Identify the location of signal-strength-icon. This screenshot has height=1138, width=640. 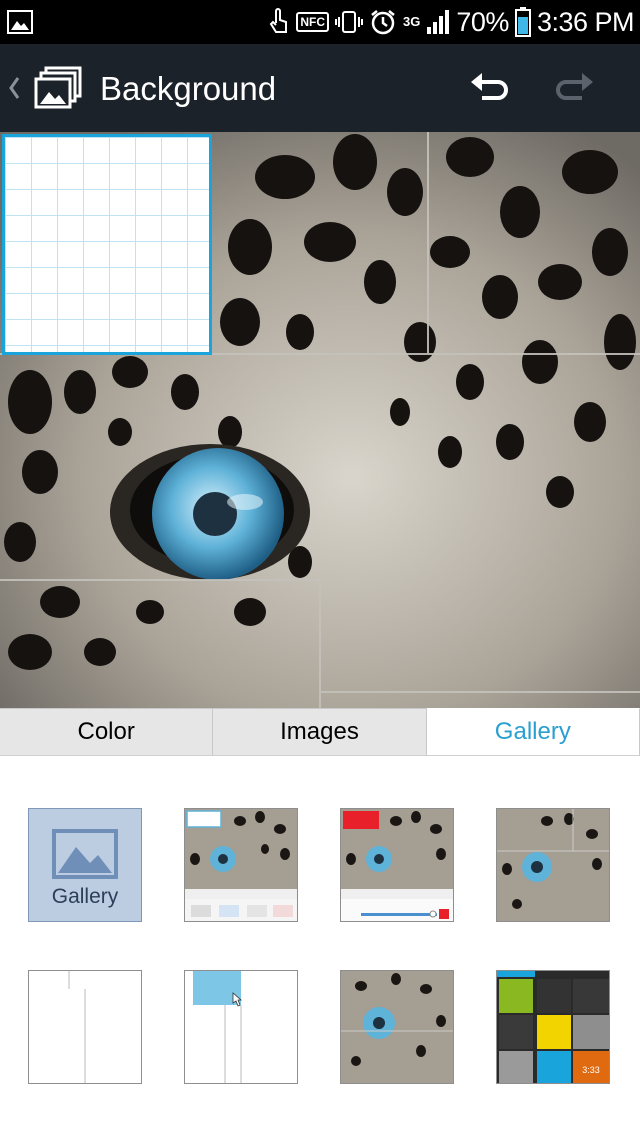
(438, 22).